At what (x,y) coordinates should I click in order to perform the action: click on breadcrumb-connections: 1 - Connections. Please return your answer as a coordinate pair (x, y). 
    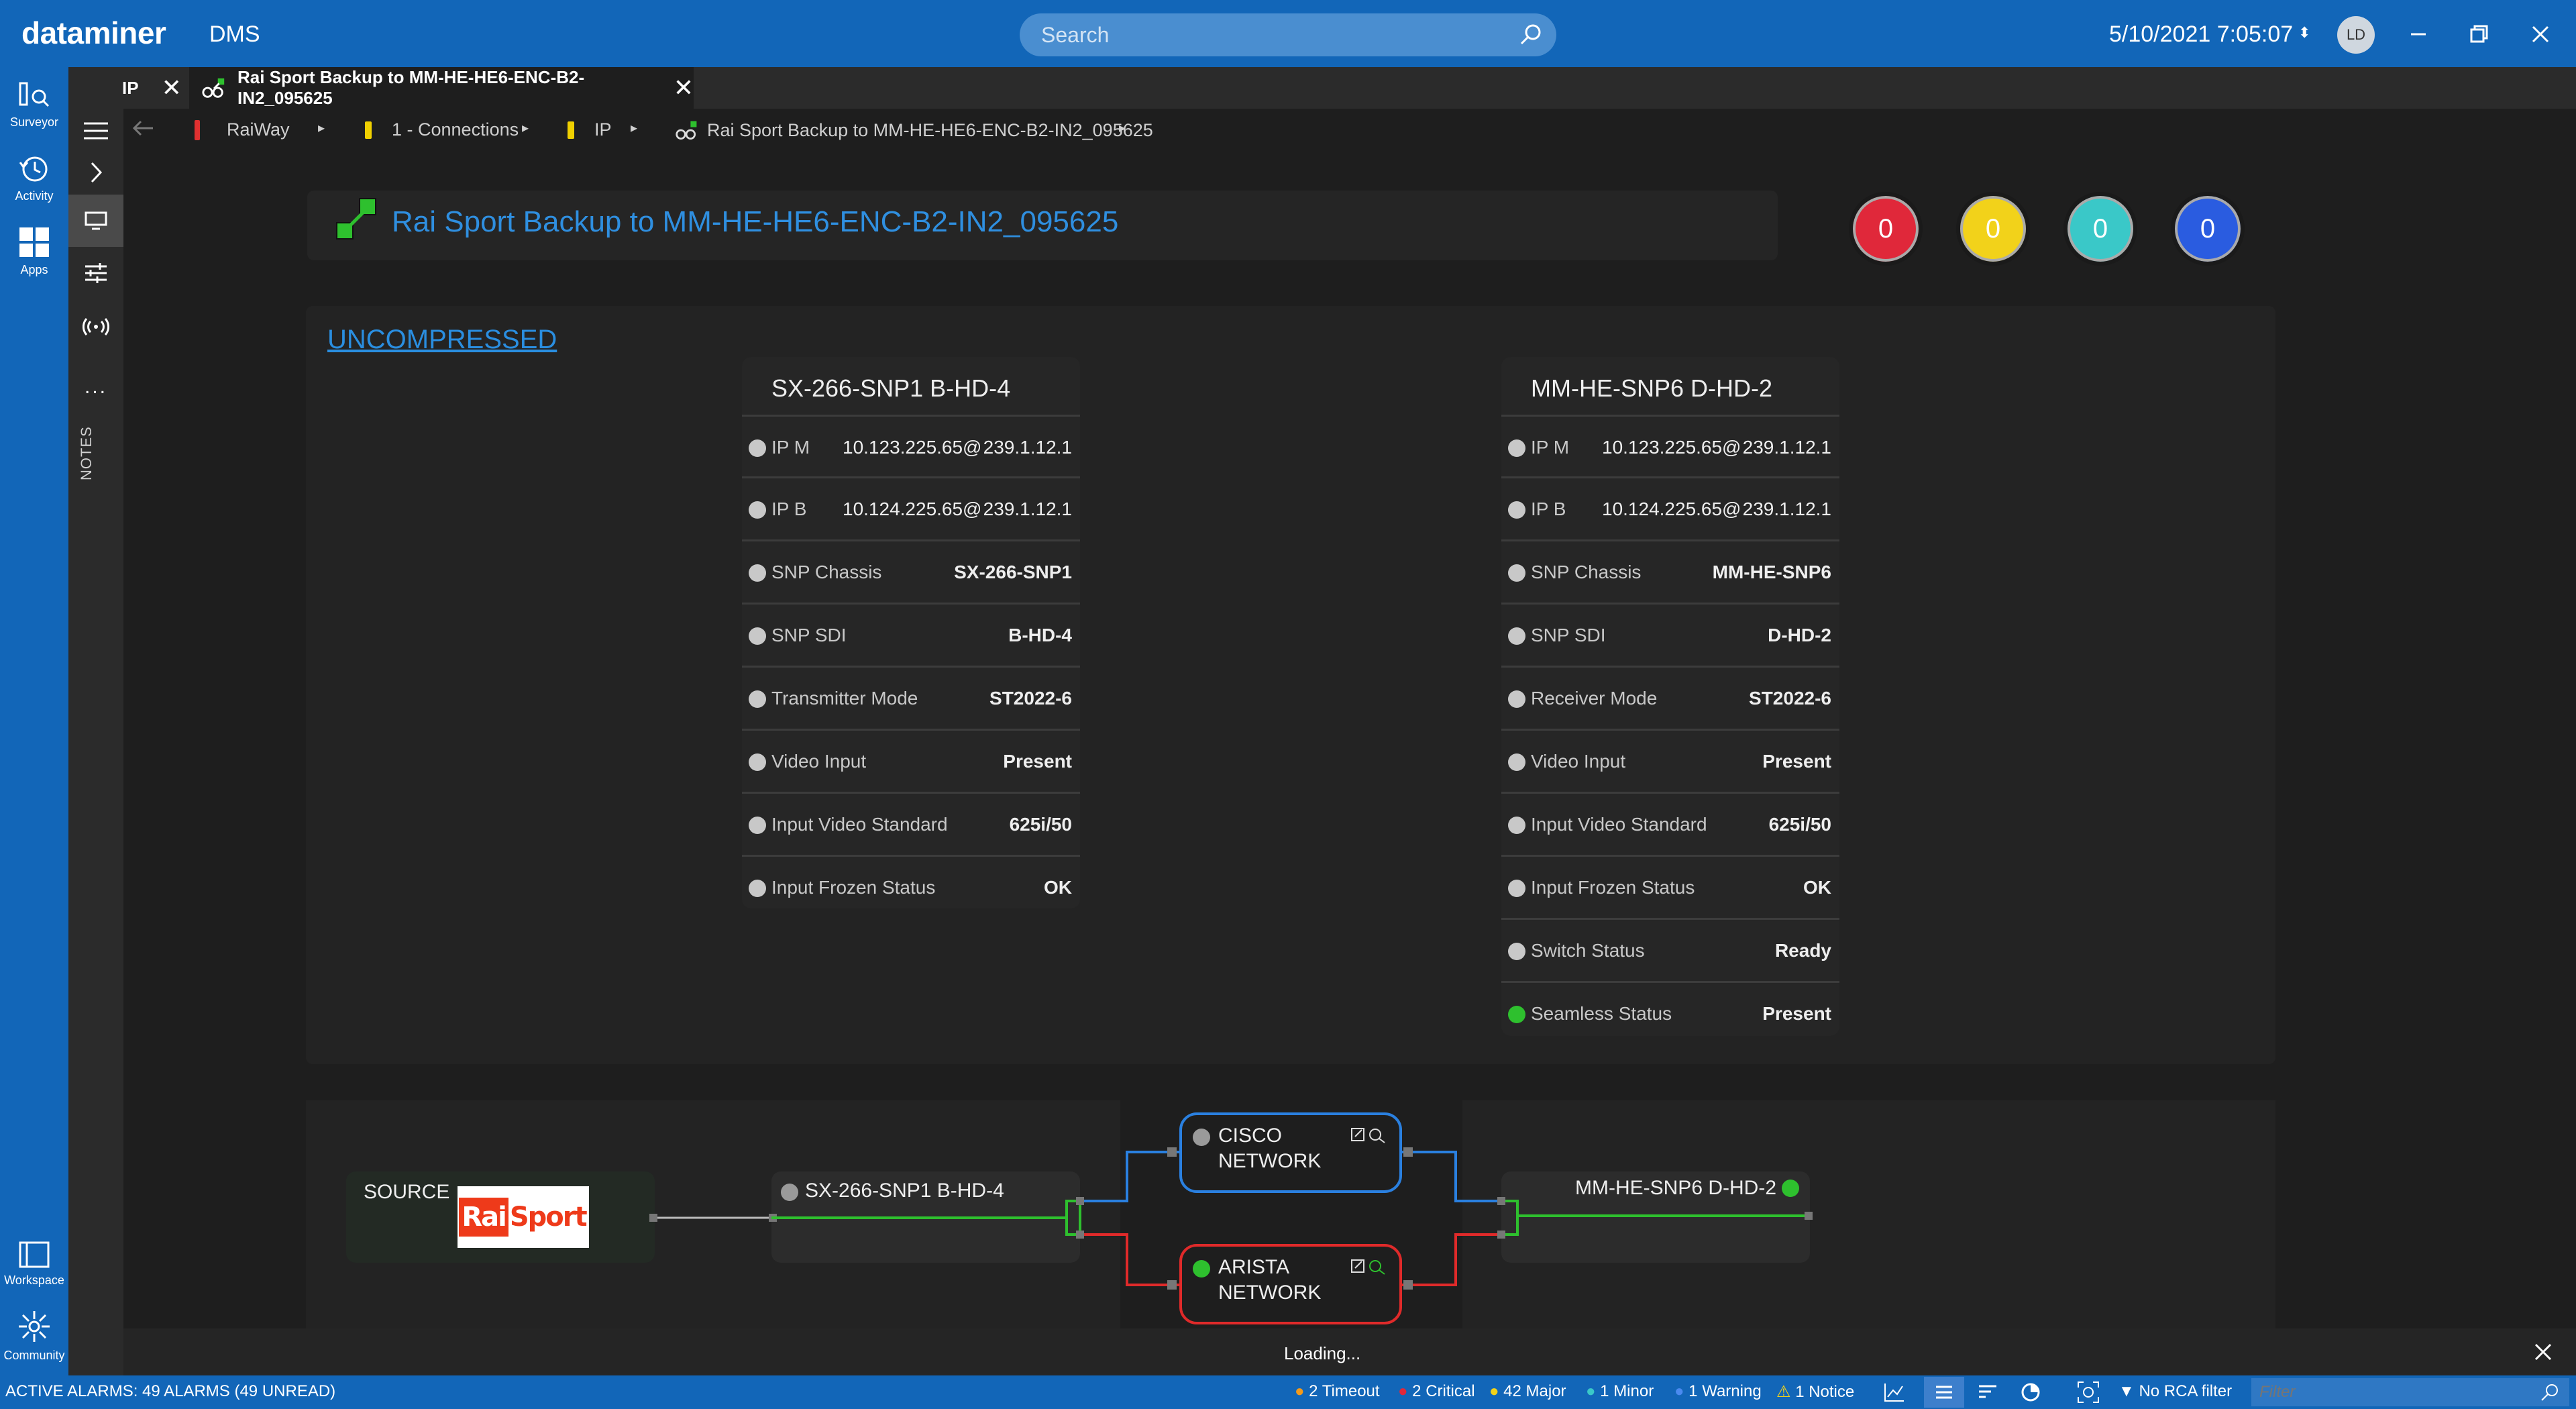
    Looking at the image, I should click on (442, 129).